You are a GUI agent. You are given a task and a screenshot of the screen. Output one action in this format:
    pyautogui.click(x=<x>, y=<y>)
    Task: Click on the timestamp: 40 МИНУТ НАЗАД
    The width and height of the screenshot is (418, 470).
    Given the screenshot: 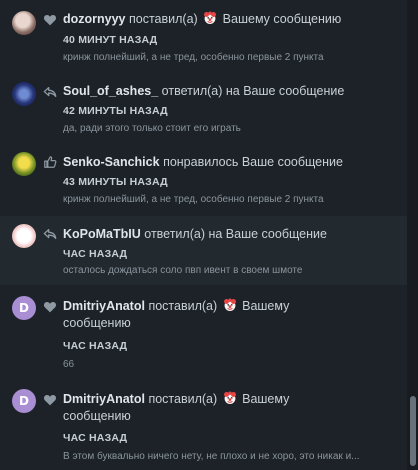 What is the action you would take?
    pyautogui.click(x=110, y=40)
    